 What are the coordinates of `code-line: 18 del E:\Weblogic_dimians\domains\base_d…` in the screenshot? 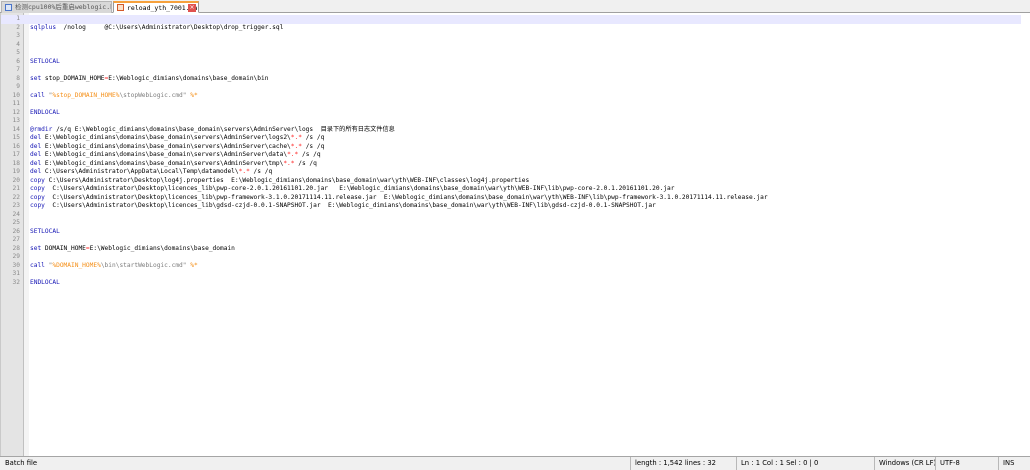 It's located at (511, 164).